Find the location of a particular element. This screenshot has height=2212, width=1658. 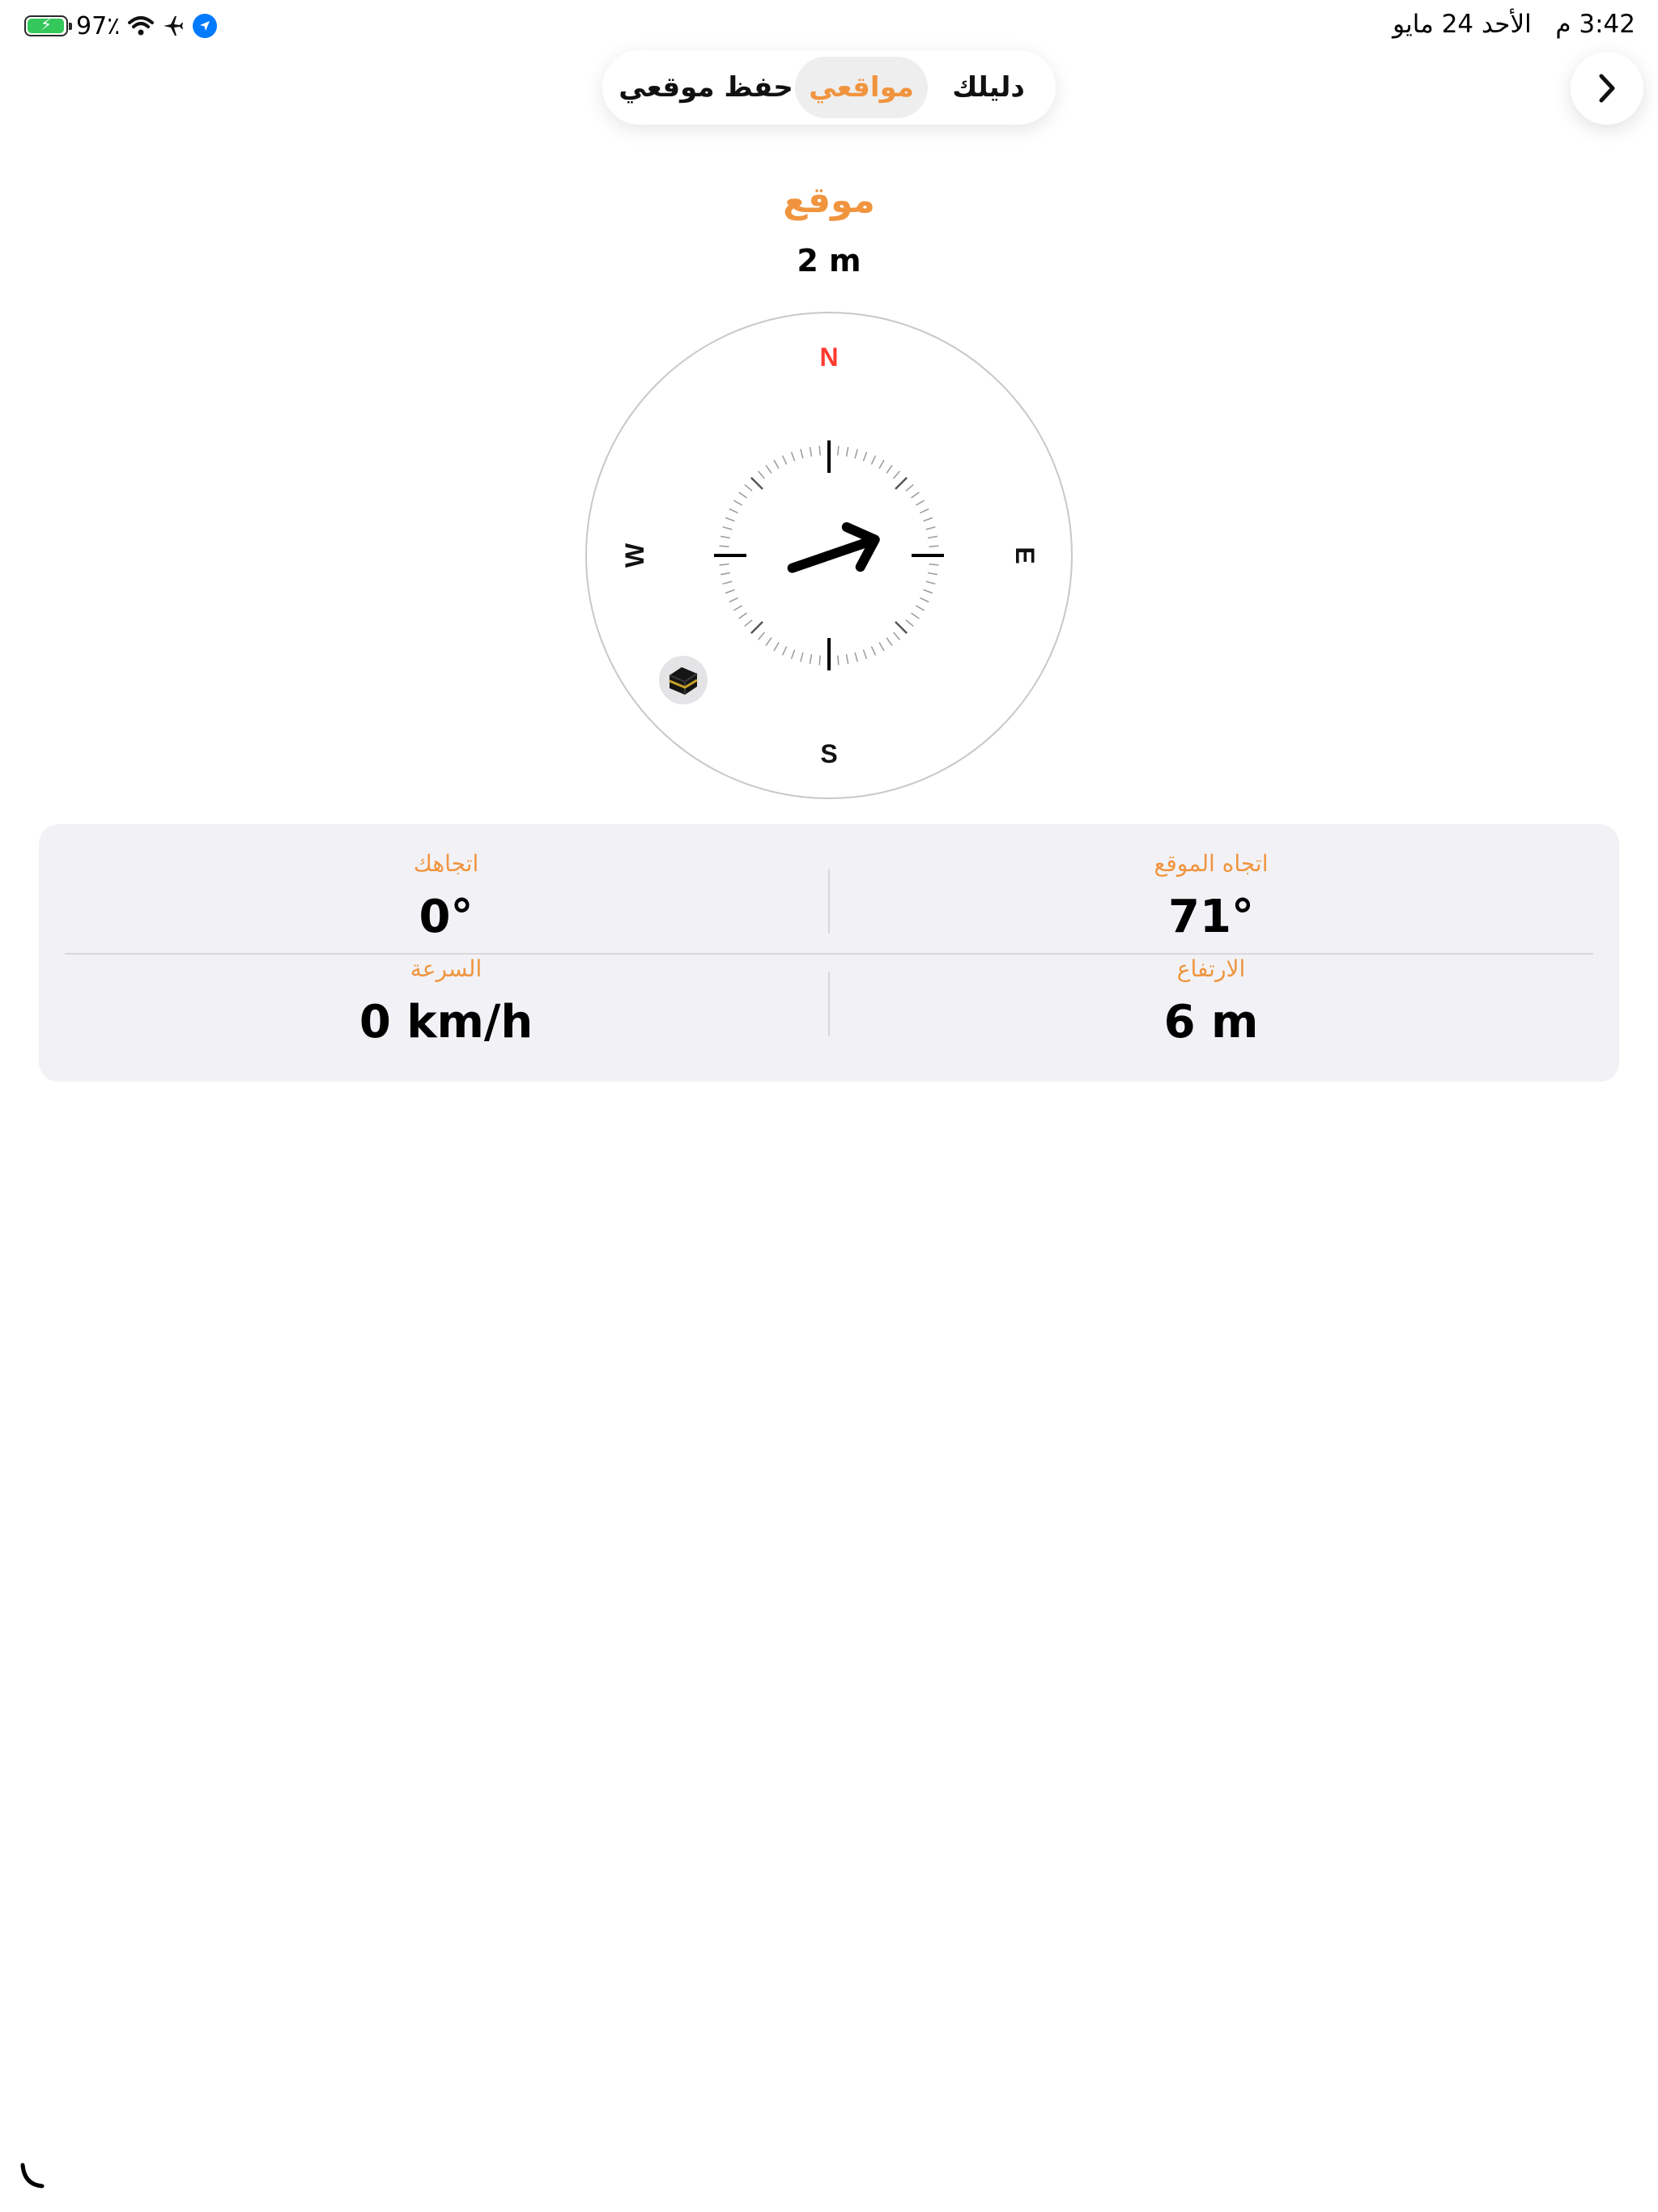

your-direction-label: اتجاهك is located at coordinates (446, 864).